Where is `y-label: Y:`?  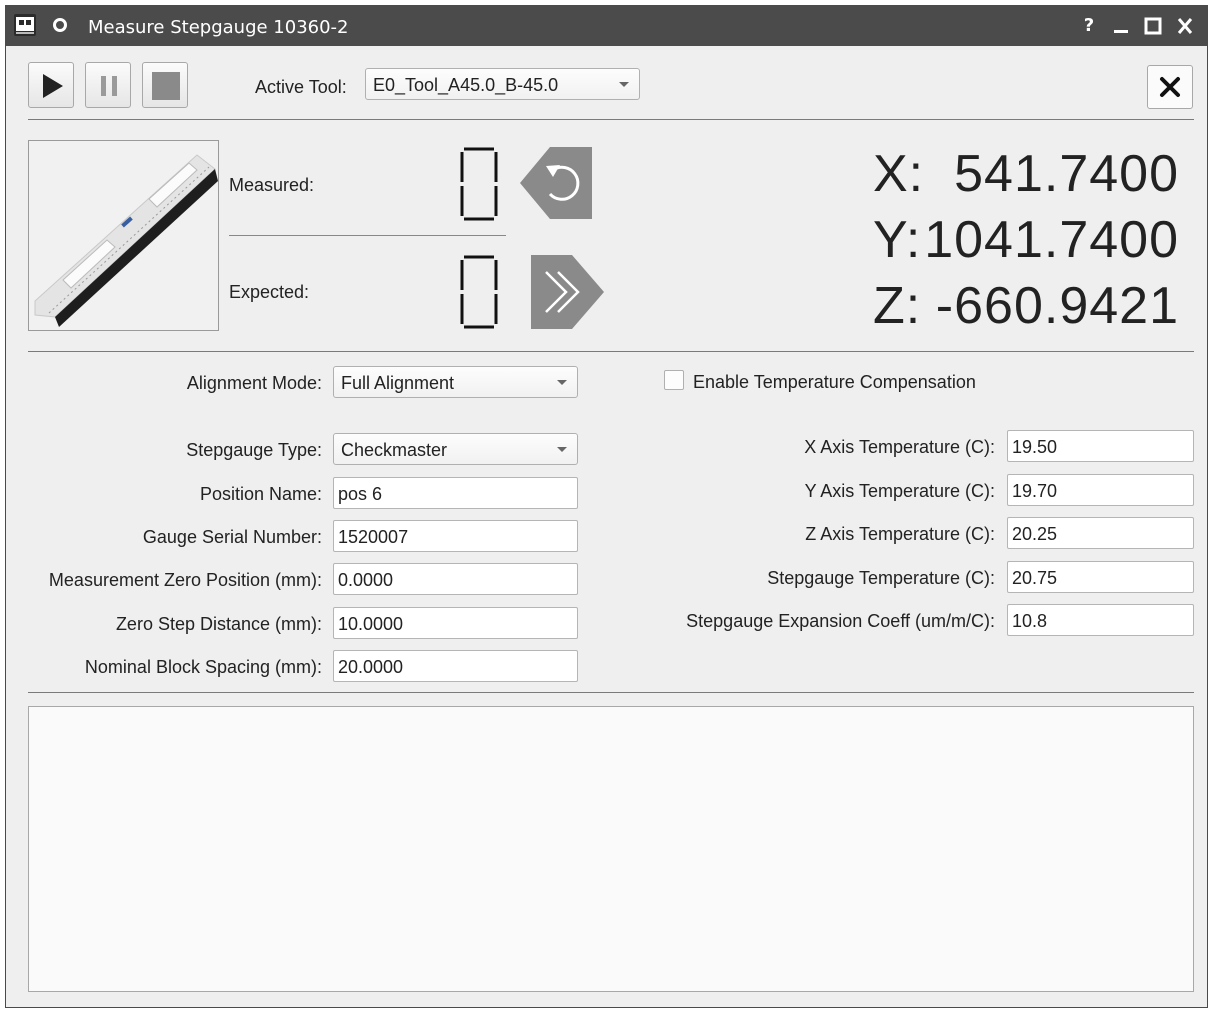
y-label: Y: is located at coordinates (897, 240).